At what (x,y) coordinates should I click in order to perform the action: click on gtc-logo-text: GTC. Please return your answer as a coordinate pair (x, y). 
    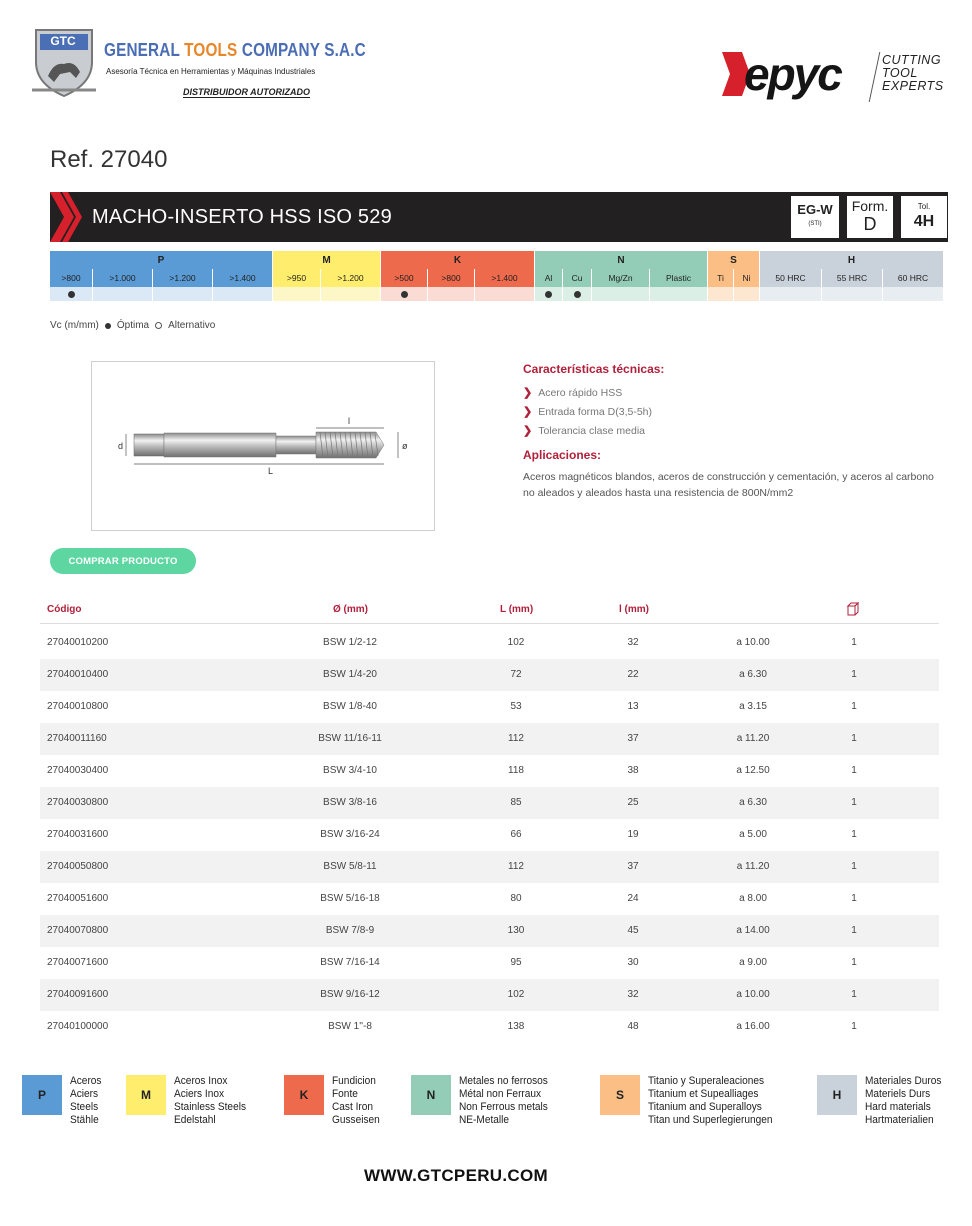
    Looking at the image, I should click on (63, 41).